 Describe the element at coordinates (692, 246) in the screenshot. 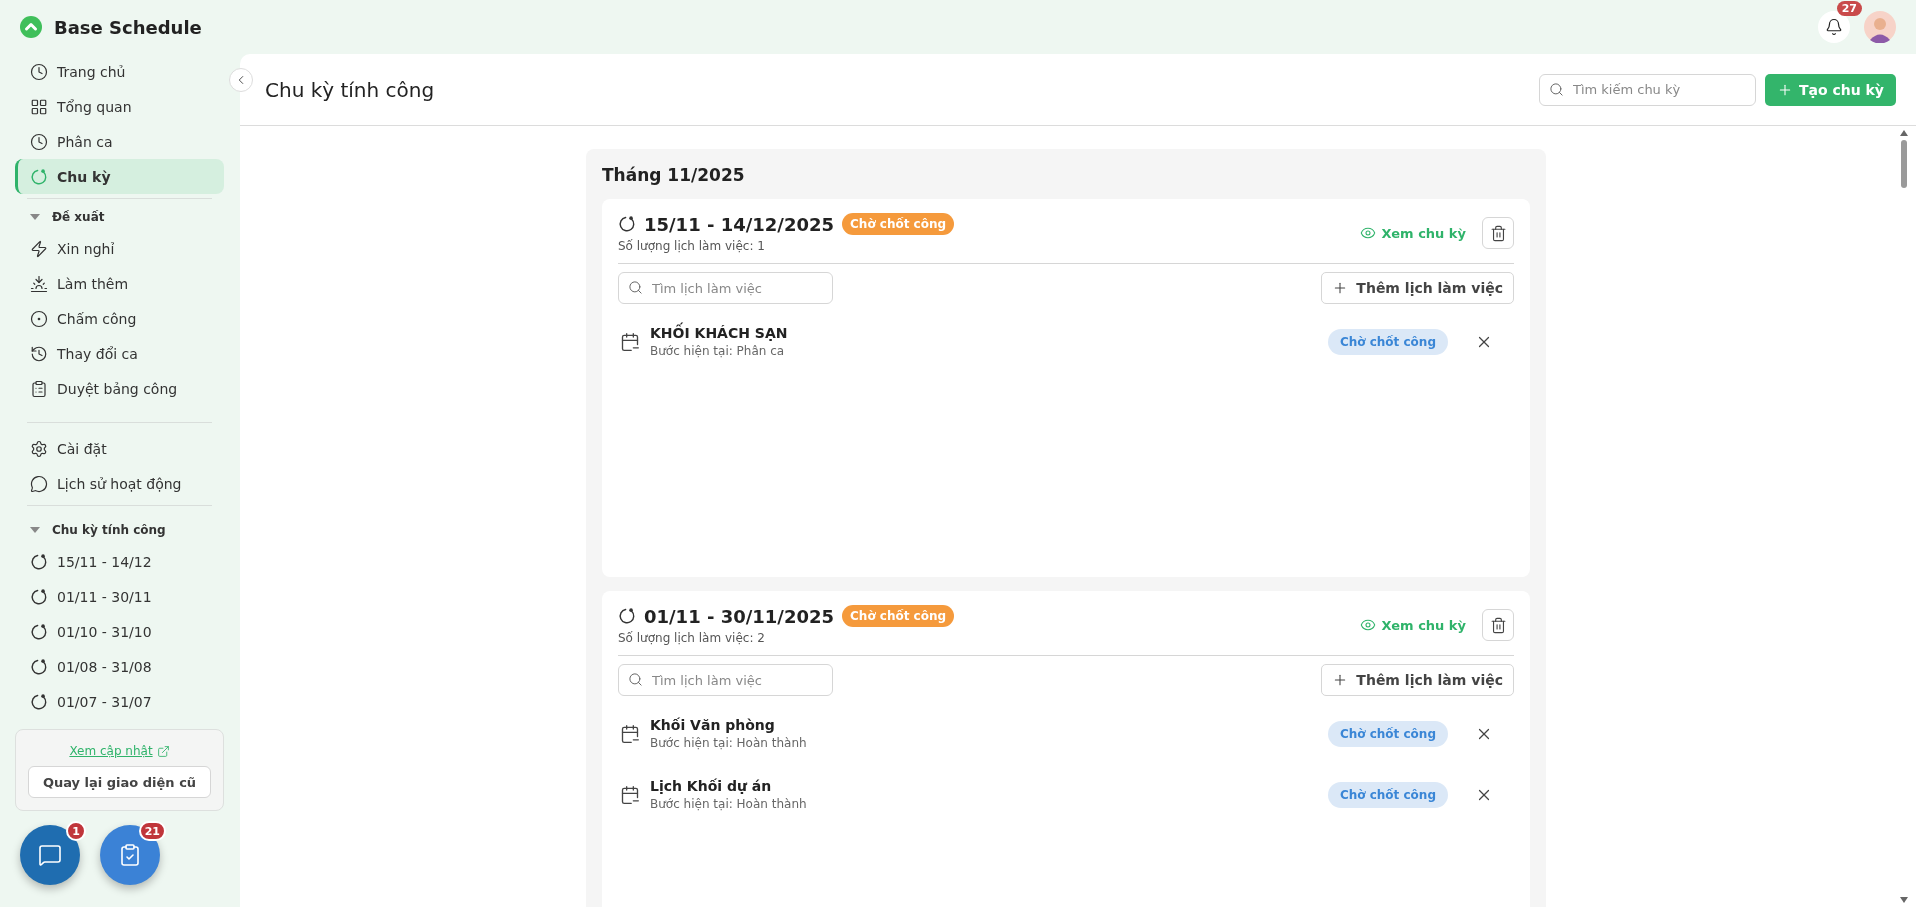

I see `schedule-count: Số lượng lịch làm việc: 1` at that location.